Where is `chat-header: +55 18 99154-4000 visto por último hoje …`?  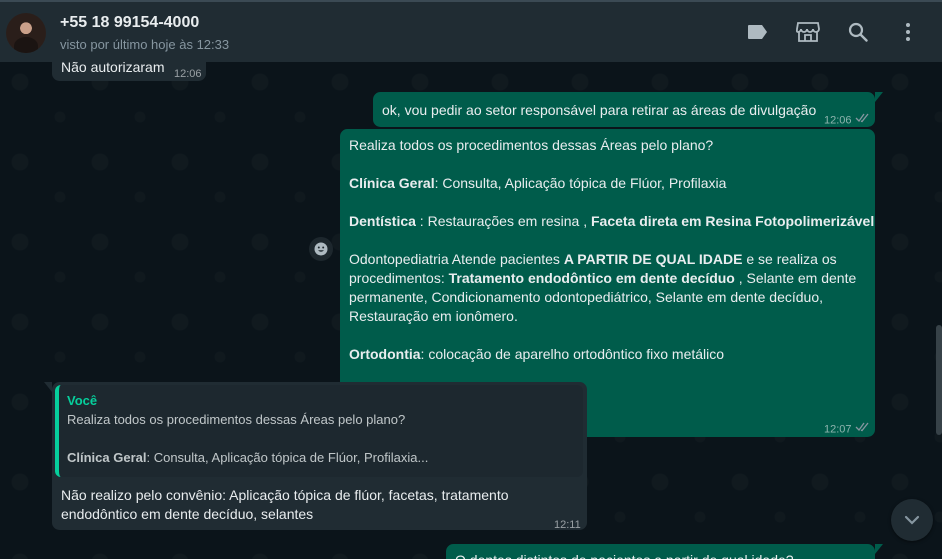
chat-header: +55 18 99154-4000 visto por último hoje … is located at coordinates (471, 32).